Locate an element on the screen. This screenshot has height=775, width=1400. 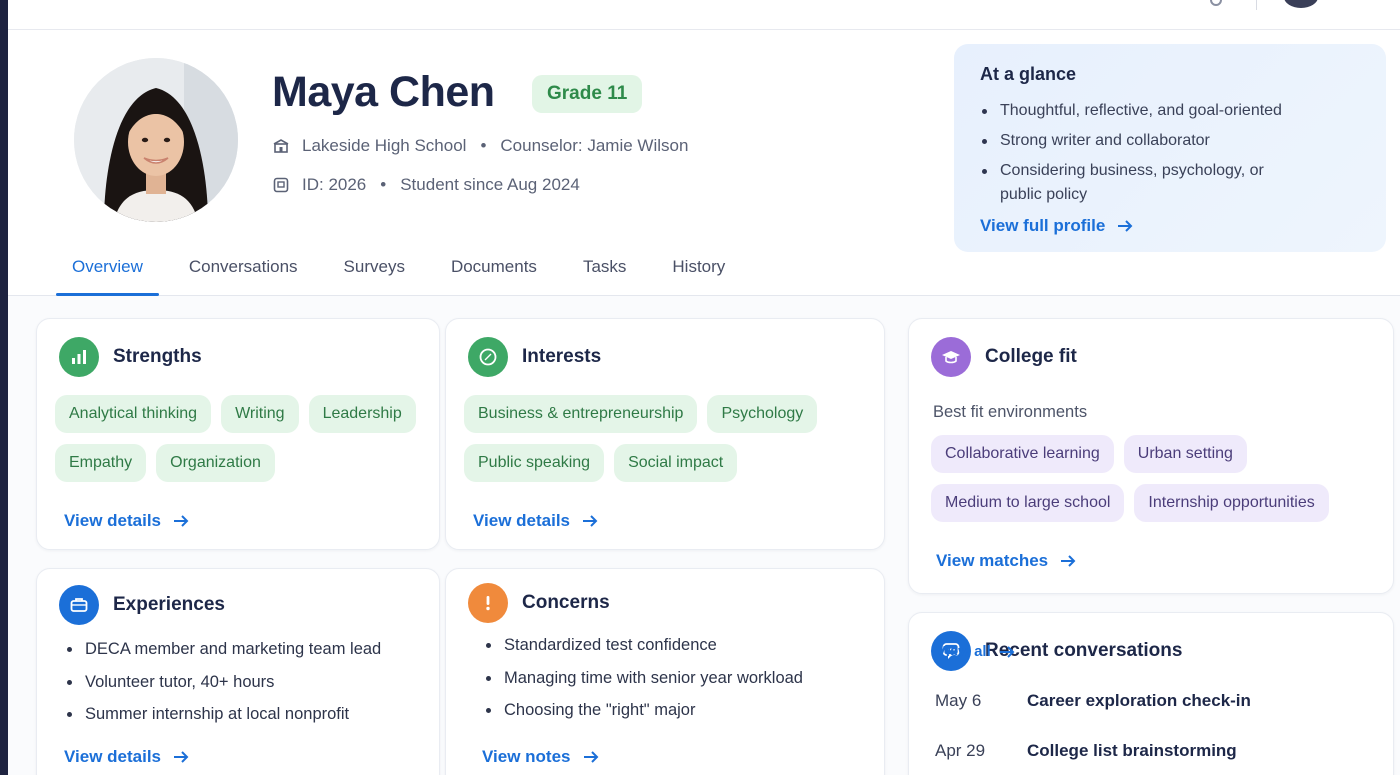
conversation-row: May 6 Career exploration check-in is located at coordinates (1093, 701).